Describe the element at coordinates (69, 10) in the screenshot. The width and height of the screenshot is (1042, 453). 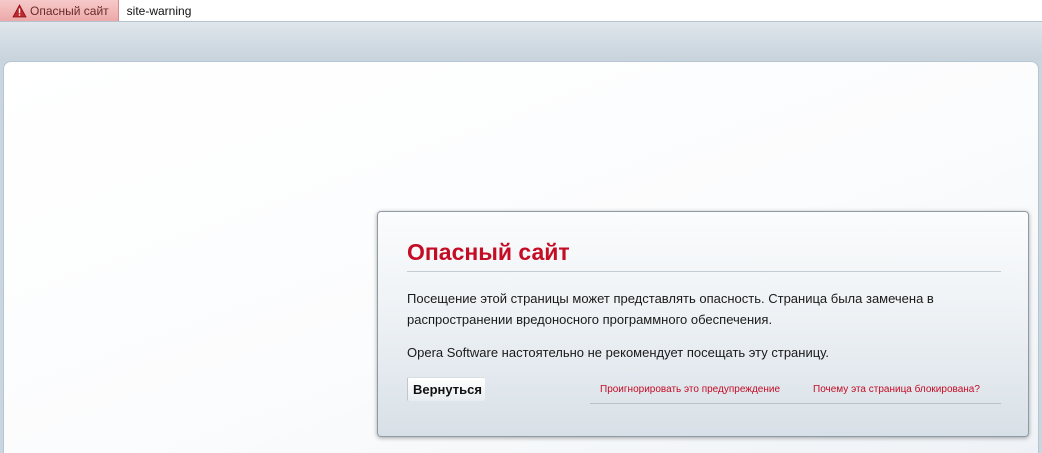
I see `security-badge-label: Опасный сайт` at that location.